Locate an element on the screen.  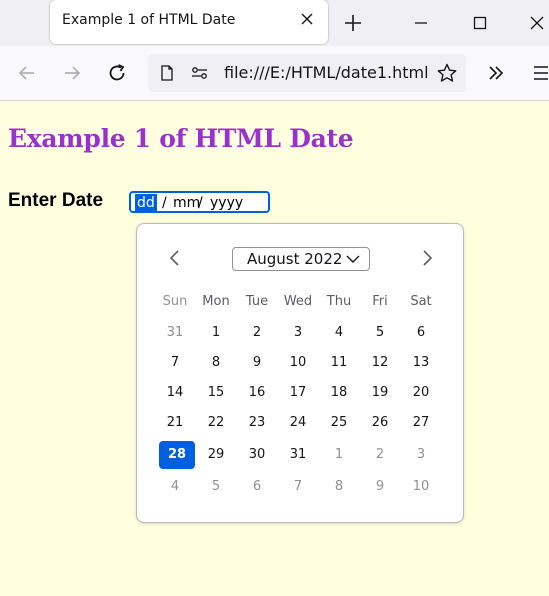
calendar-day: 23 is located at coordinates (257, 423).